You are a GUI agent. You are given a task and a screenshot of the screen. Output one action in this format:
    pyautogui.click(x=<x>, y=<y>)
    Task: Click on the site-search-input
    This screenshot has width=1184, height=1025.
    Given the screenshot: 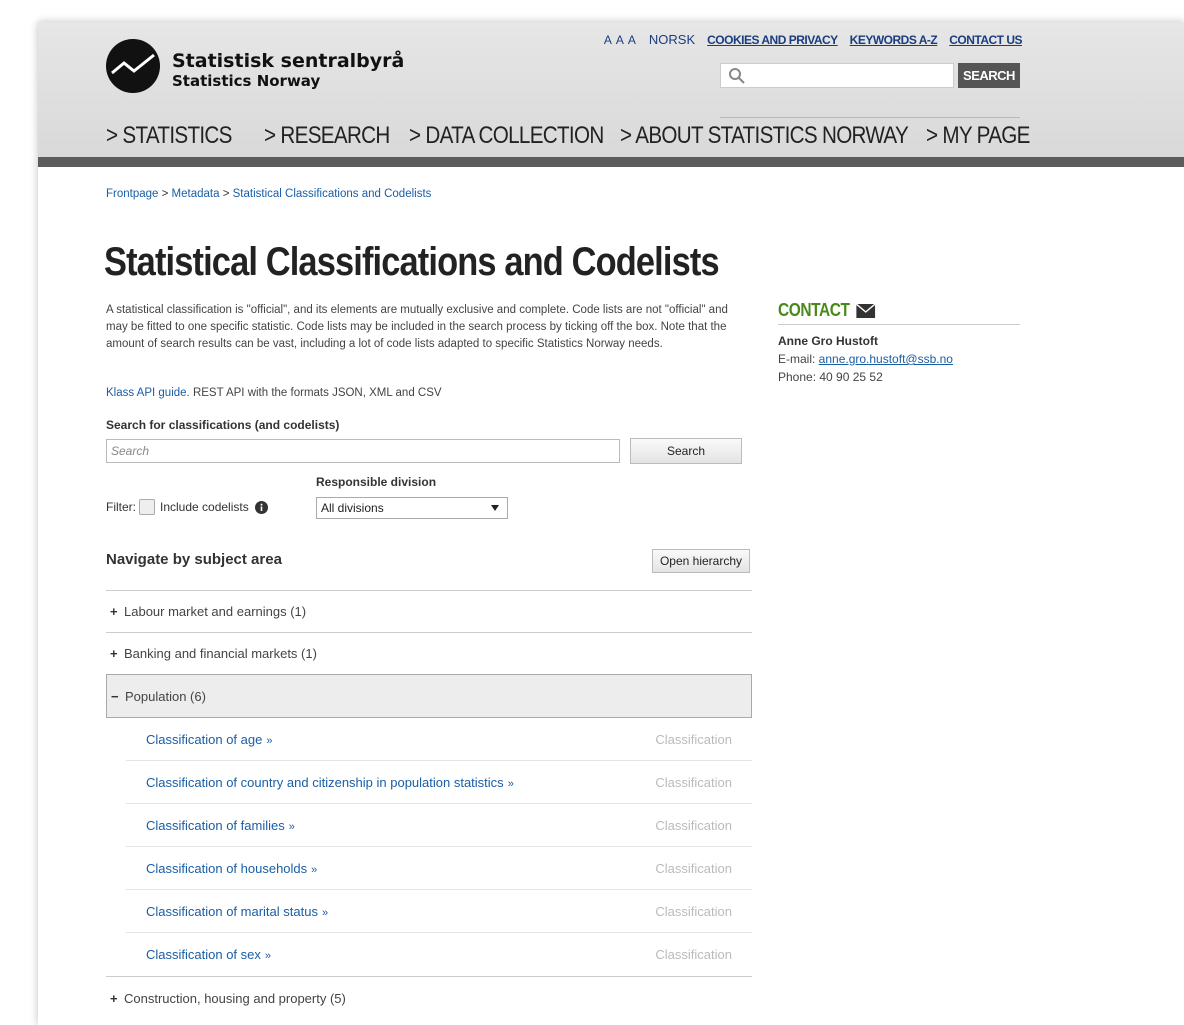 What is the action you would take?
    pyautogui.click(x=837, y=75)
    